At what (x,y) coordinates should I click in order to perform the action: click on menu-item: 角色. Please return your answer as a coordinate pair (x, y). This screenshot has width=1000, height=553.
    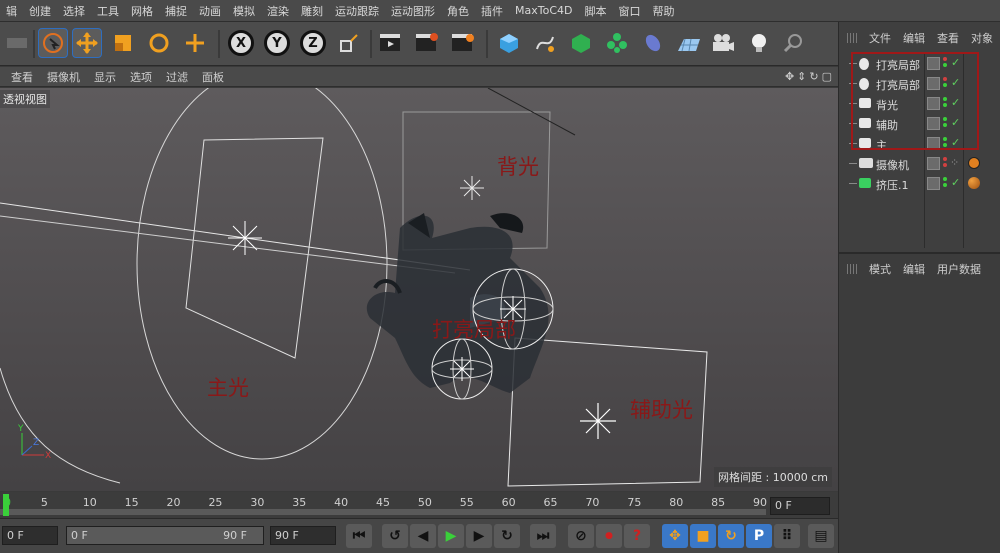
    Looking at the image, I should click on (458, 11).